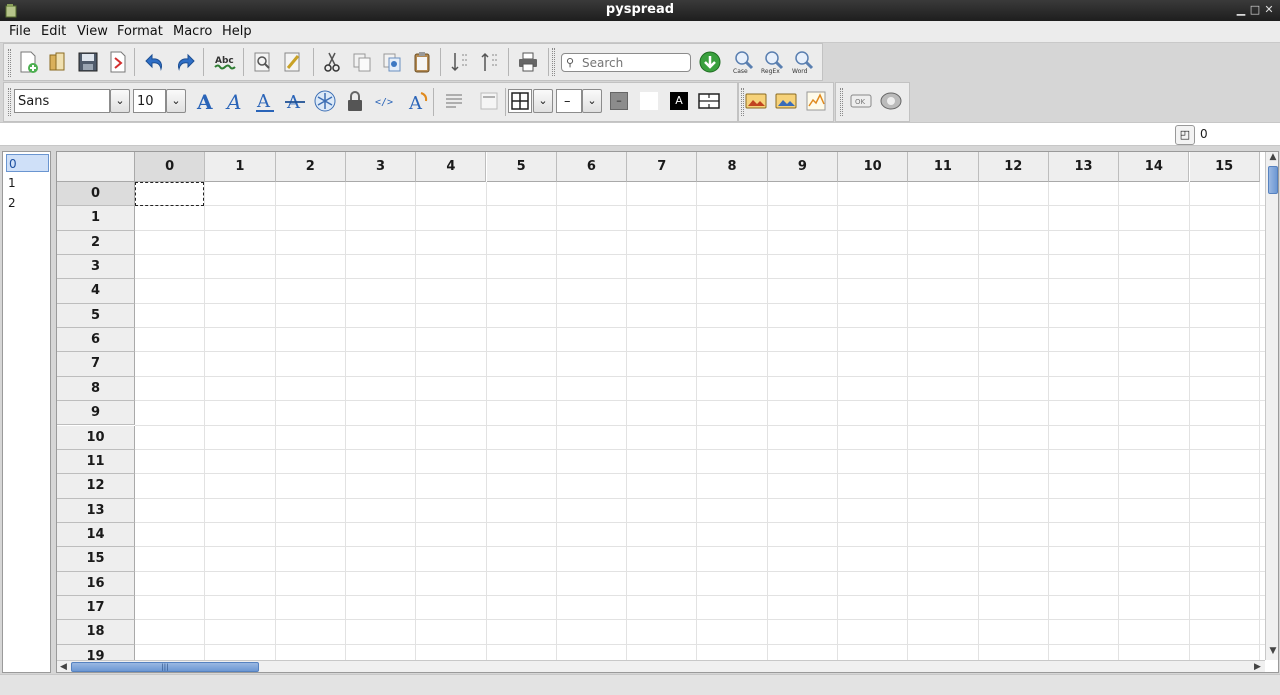  I want to click on preferences-icon, so click(891, 101).